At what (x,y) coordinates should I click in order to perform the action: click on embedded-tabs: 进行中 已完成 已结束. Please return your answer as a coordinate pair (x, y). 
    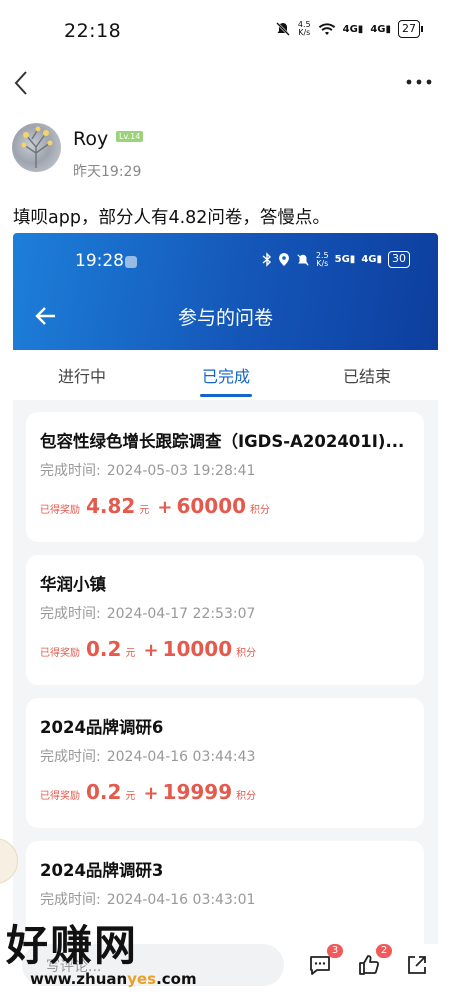
    Looking at the image, I should click on (225, 375).